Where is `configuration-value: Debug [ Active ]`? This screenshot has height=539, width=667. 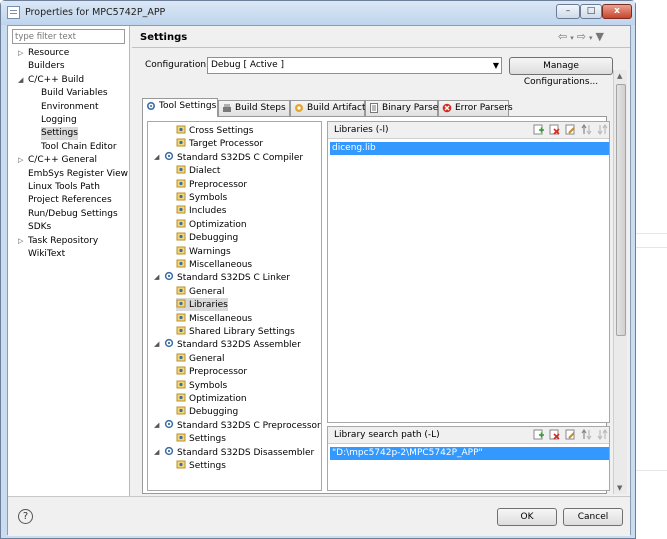
configuration-value: Debug [ Active ] is located at coordinates (248, 65).